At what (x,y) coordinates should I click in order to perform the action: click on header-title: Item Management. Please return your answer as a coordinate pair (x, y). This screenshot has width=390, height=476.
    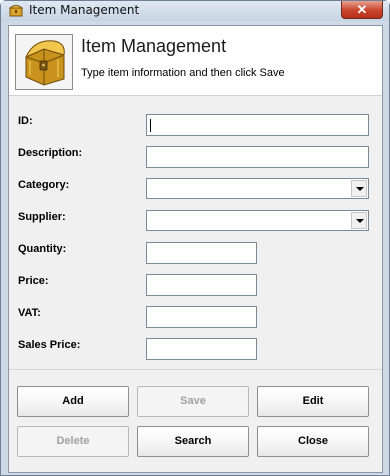
    Looking at the image, I should click on (154, 46).